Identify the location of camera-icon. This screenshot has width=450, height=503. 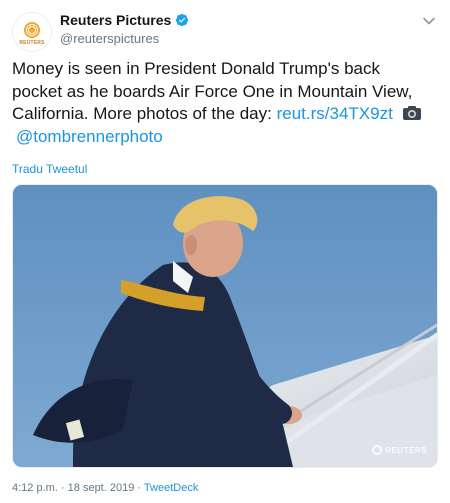
(411, 113).